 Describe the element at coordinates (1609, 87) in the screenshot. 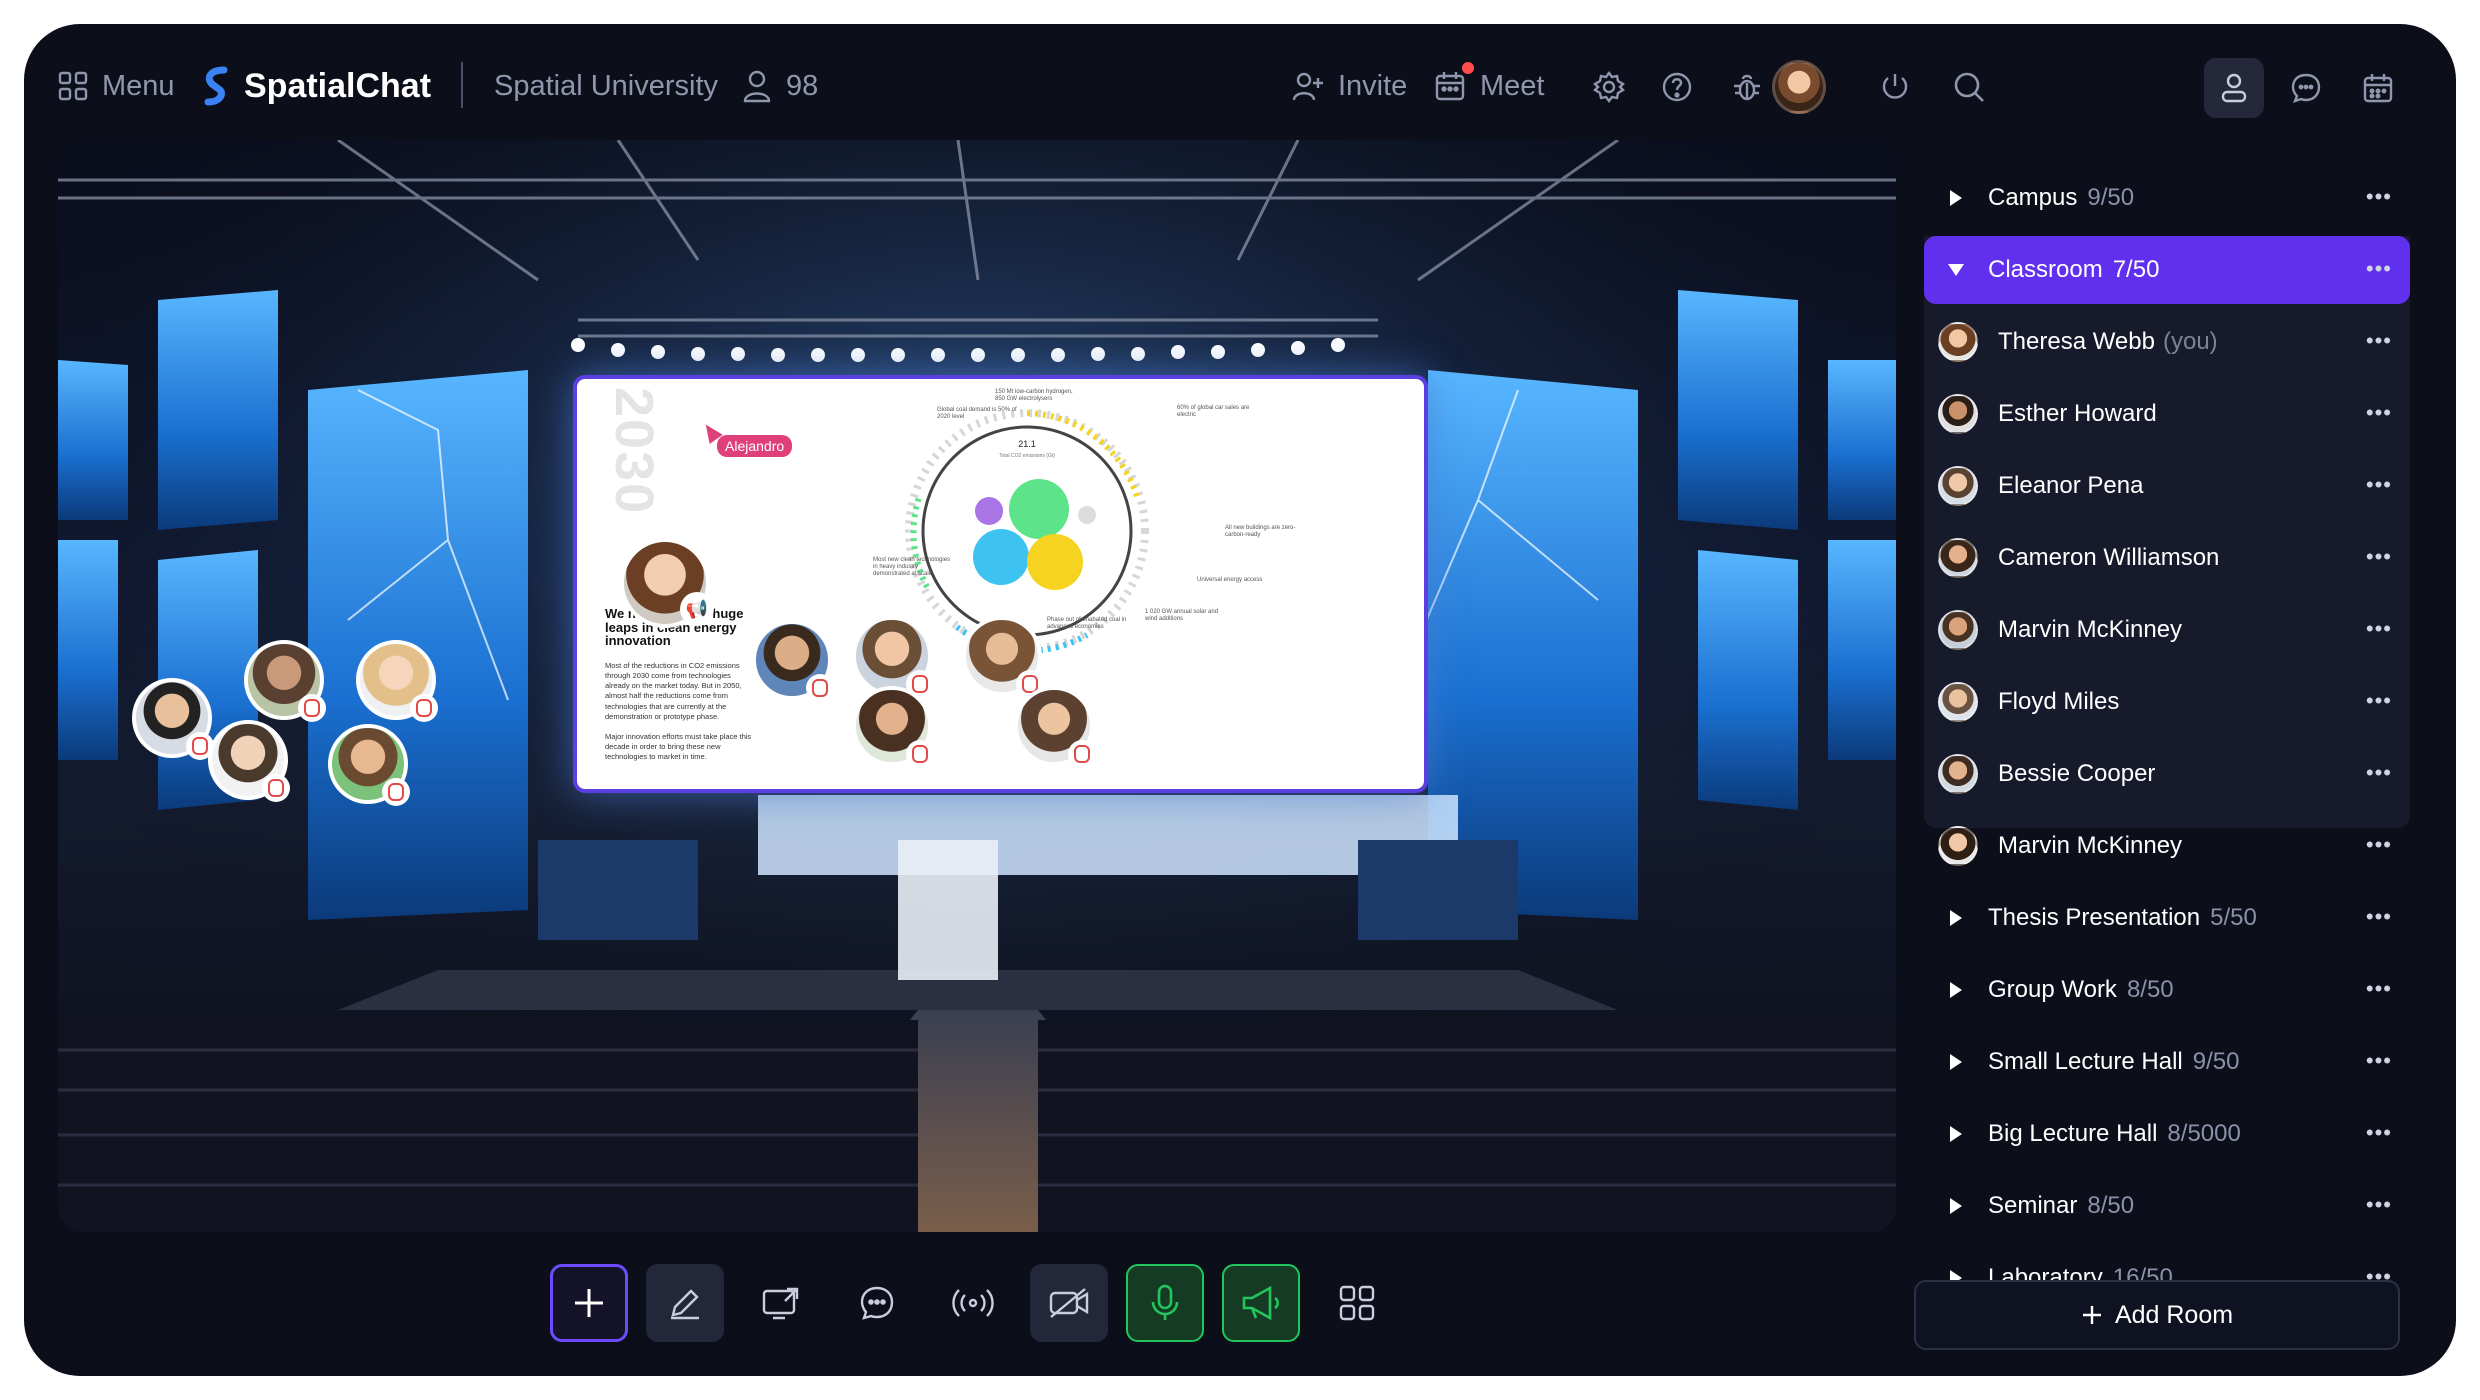

I see `settings-button` at that location.